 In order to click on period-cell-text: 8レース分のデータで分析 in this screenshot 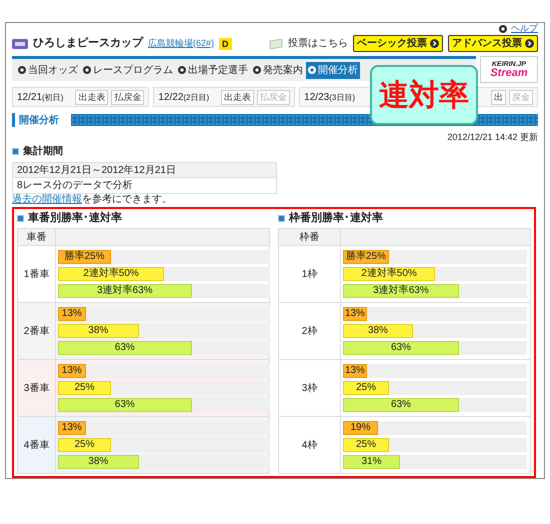, I will do `click(75, 186)`.